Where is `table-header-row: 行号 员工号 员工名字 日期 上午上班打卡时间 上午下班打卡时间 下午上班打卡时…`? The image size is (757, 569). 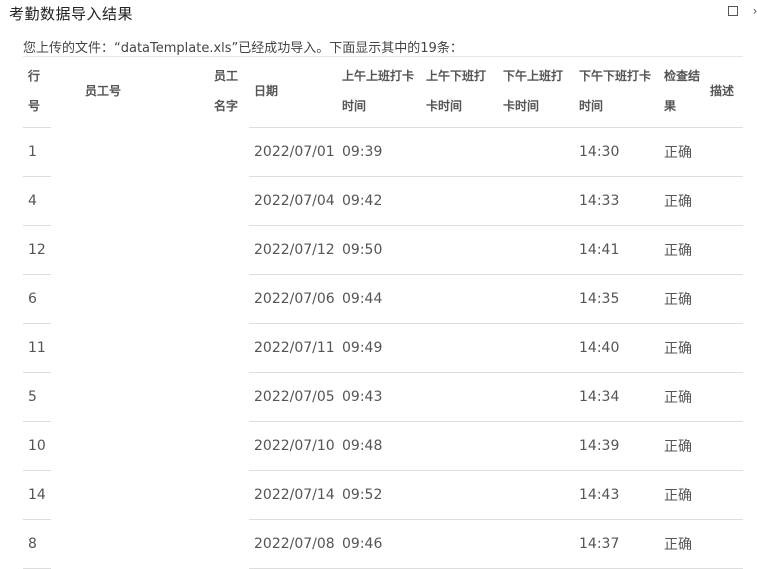 table-header-row: 行号 员工号 员工名字 日期 上午上班打卡时间 上午下班打卡时间 下午上班打卡时… is located at coordinates (383, 92).